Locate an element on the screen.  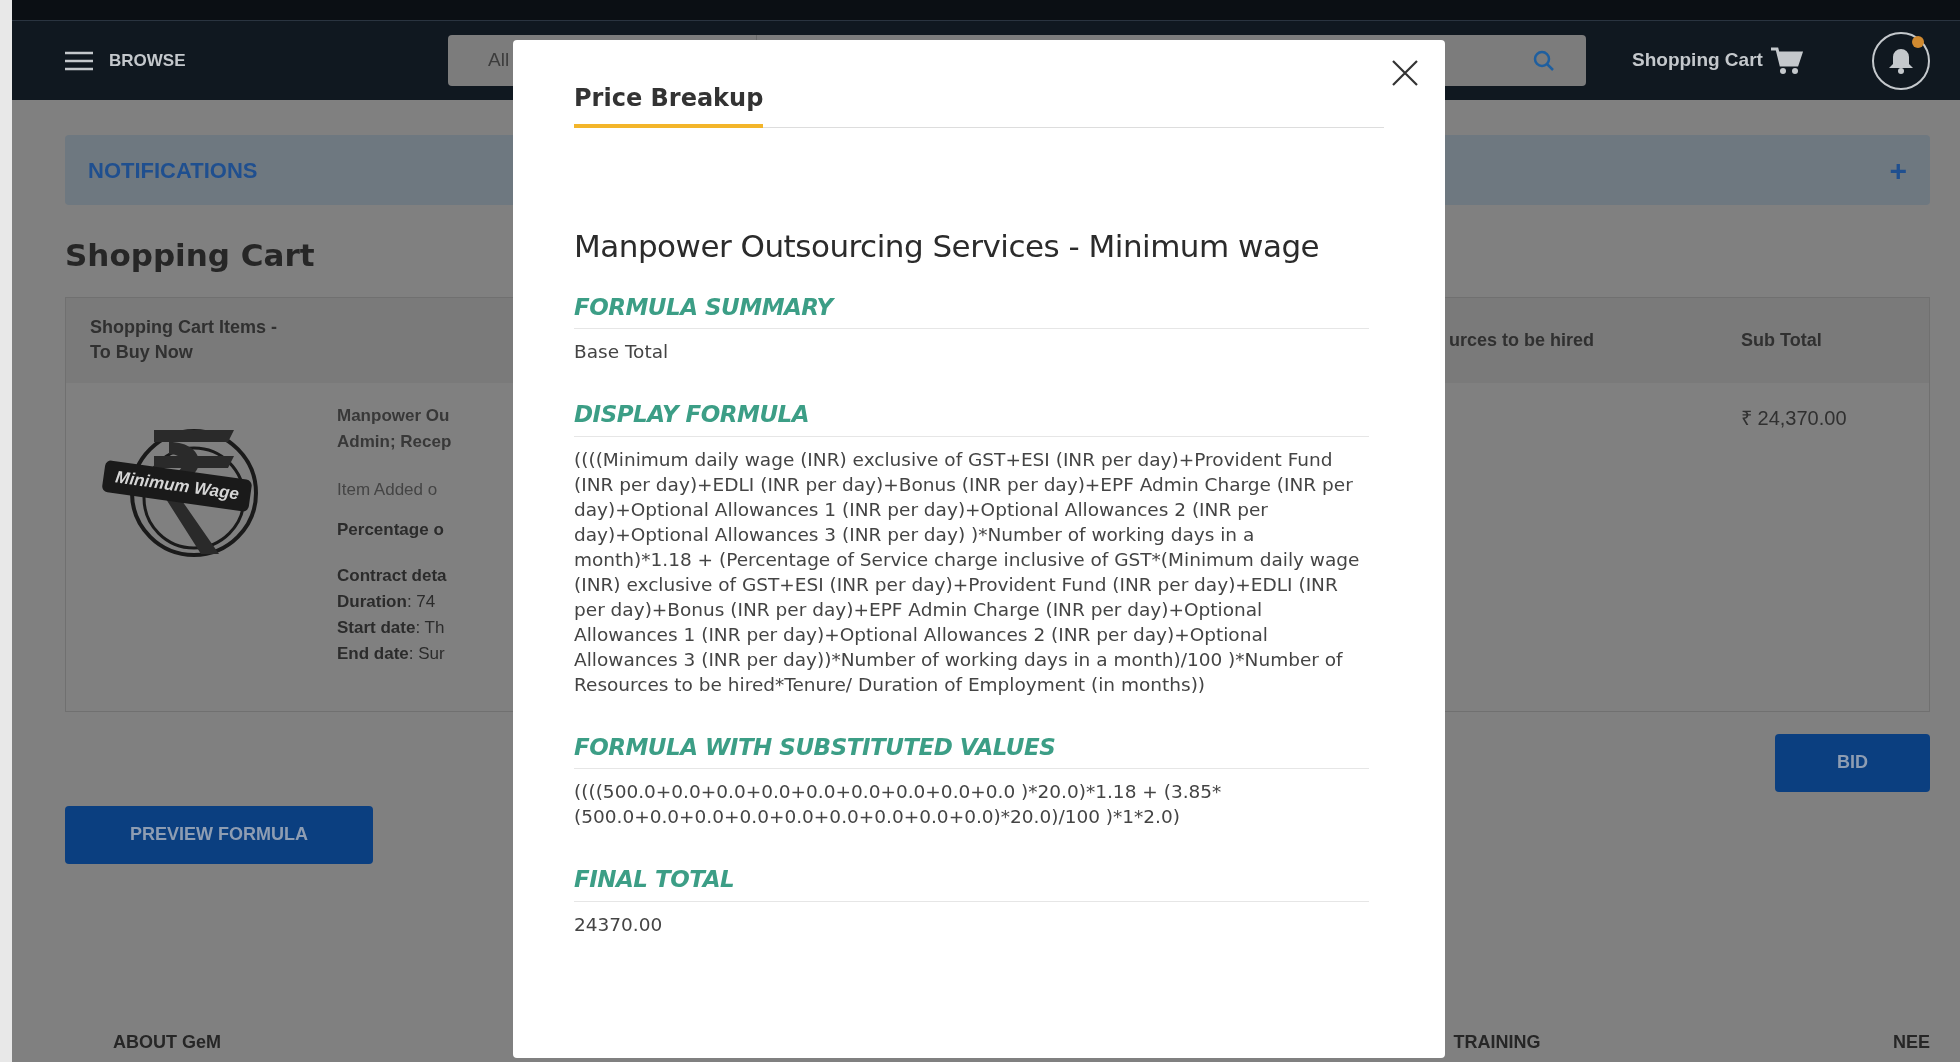
item-title: Admin; Recep is located at coordinates (395, 441).